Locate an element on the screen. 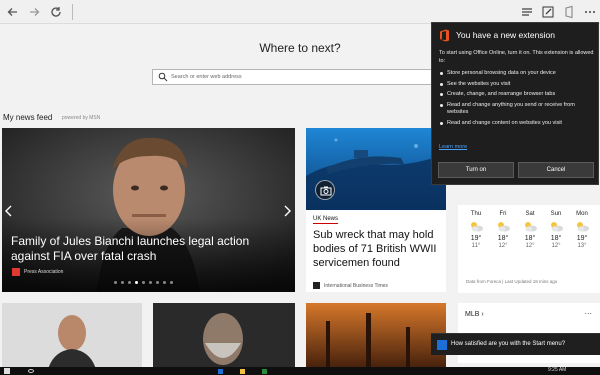 The image size is (600, 375). carousel-prev-button is located at coordinates (9, 211).